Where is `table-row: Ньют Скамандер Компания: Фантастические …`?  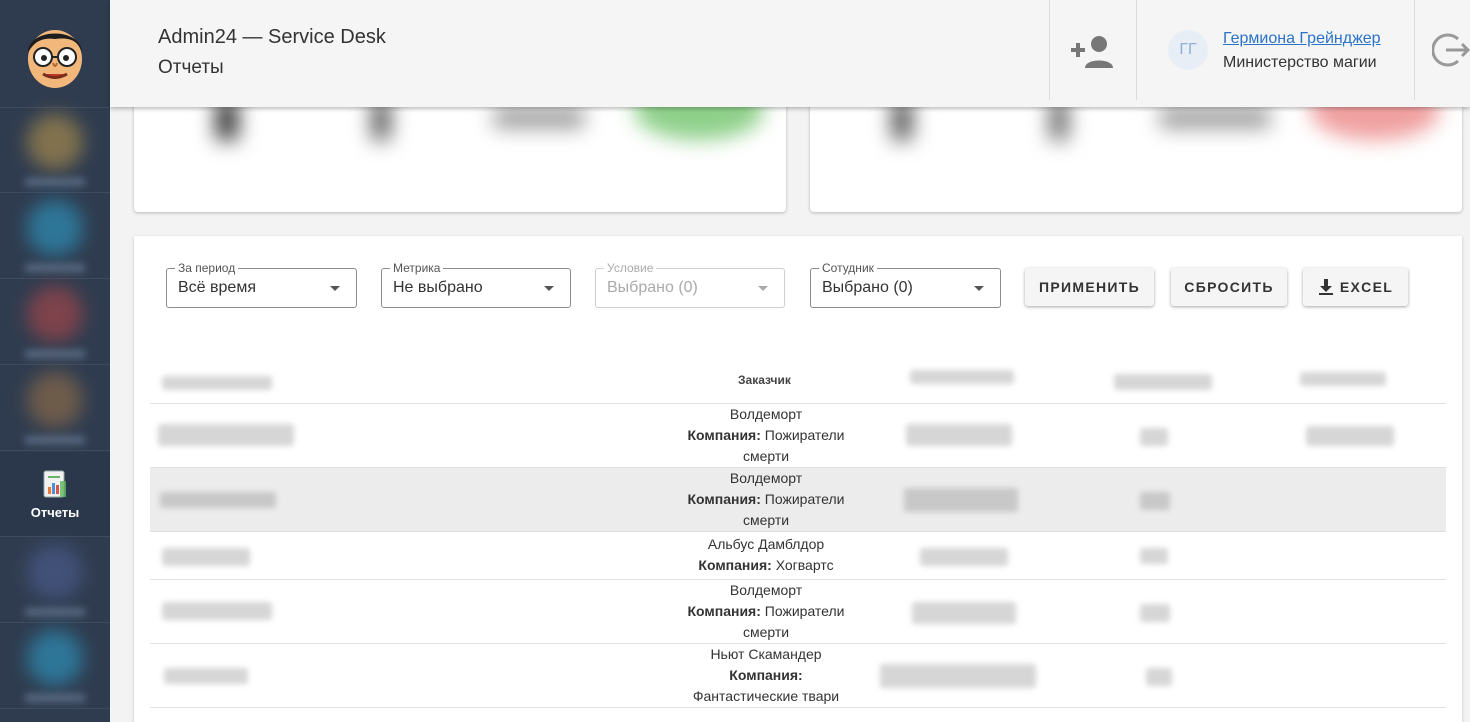
table-row: Ньют Скамандер Компания: Фантастические … is located at coordinates (798, 676).